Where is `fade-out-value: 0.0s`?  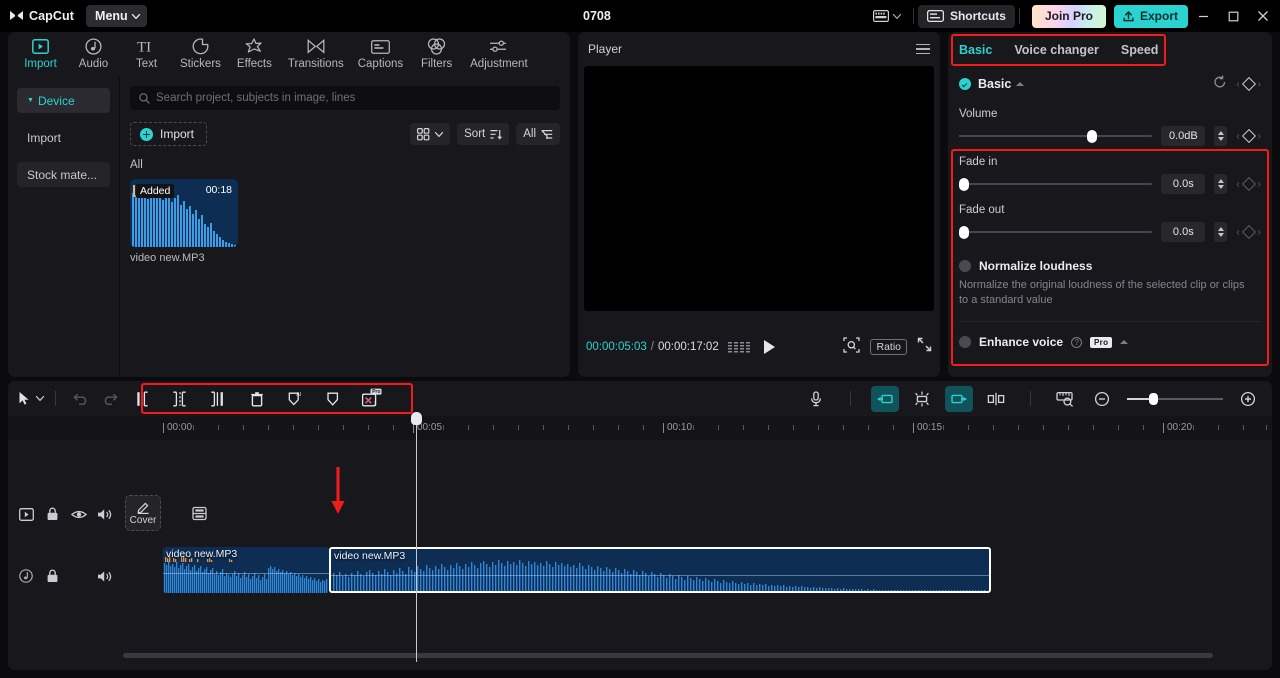
fade-out-value: 0.0s is located at coordinates (1183, 232).